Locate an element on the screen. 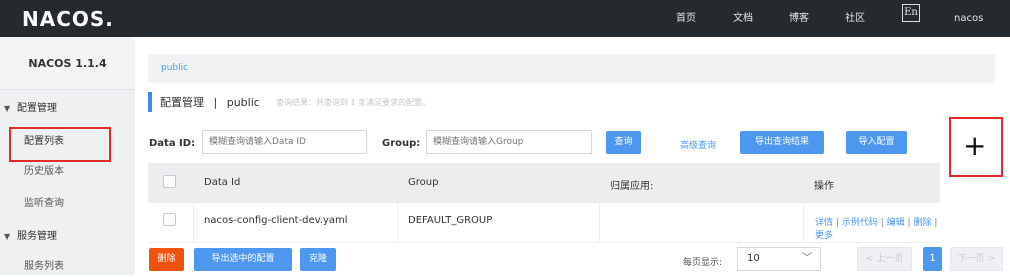 The width and height of the screenshot is (1010, 277). page-title: 配置管理 | public is located at coordinates (210, 102).